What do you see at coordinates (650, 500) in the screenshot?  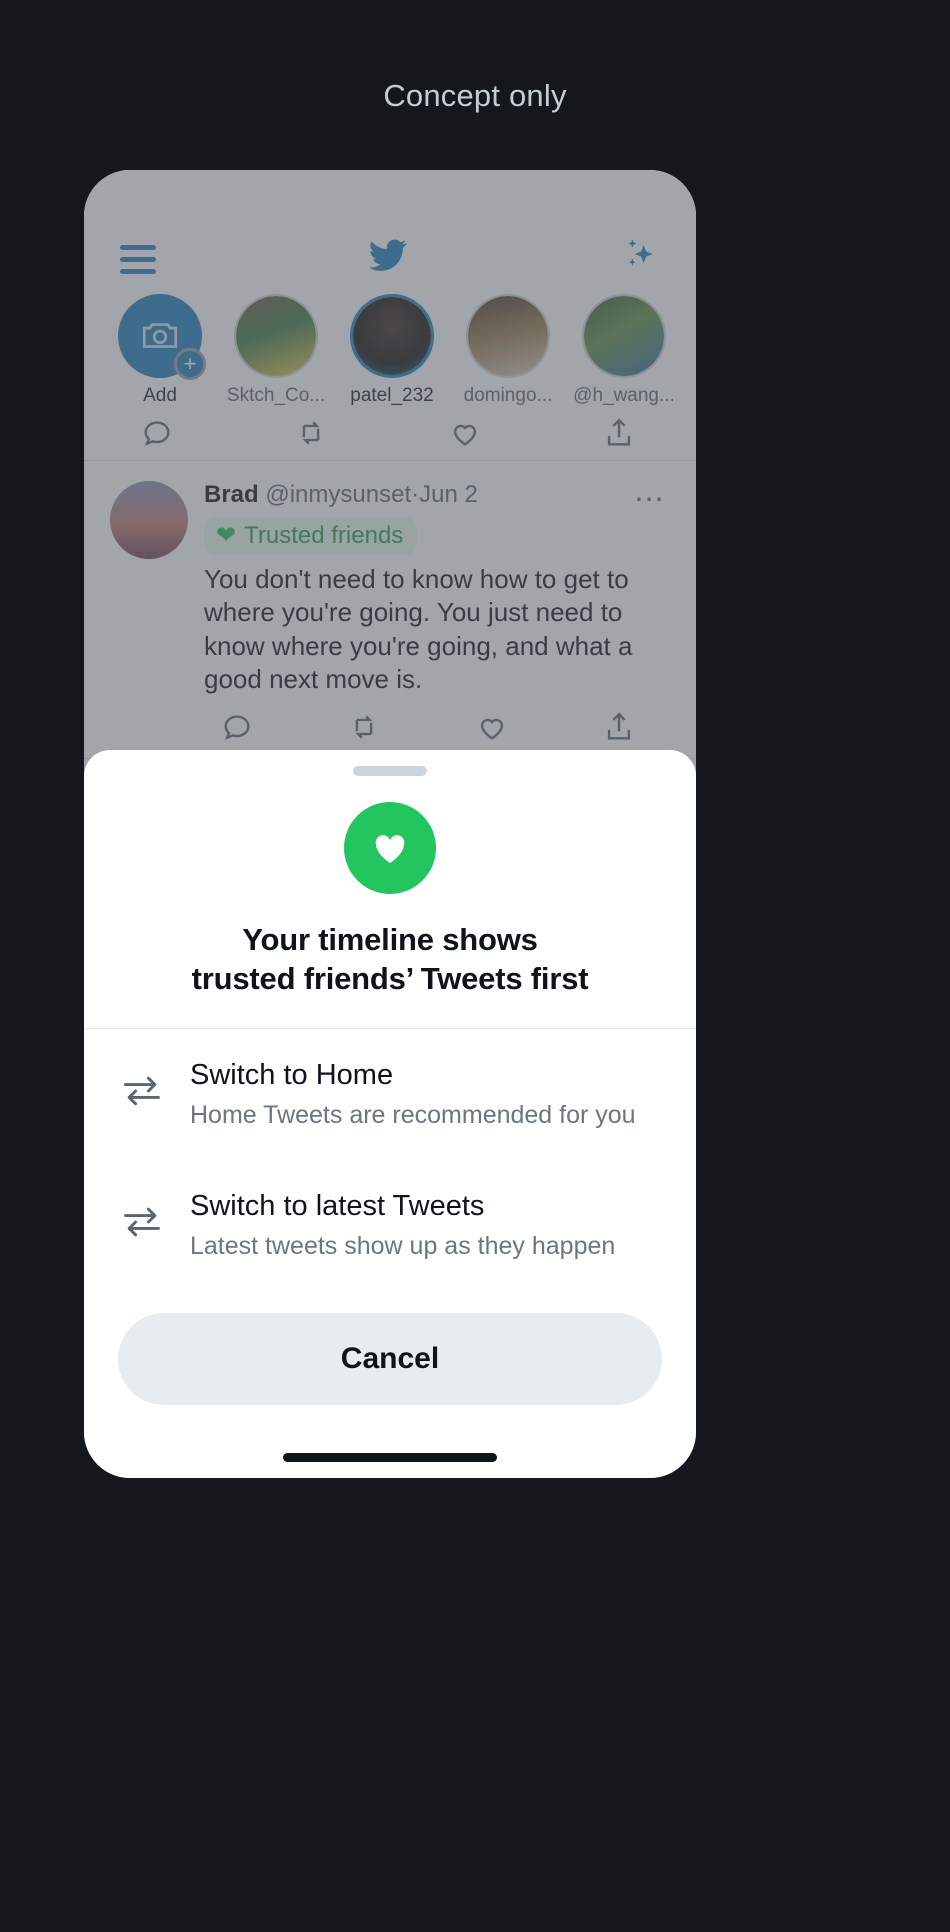 I see `more-options-icon: ⋯` at bounding box center [650, 500].